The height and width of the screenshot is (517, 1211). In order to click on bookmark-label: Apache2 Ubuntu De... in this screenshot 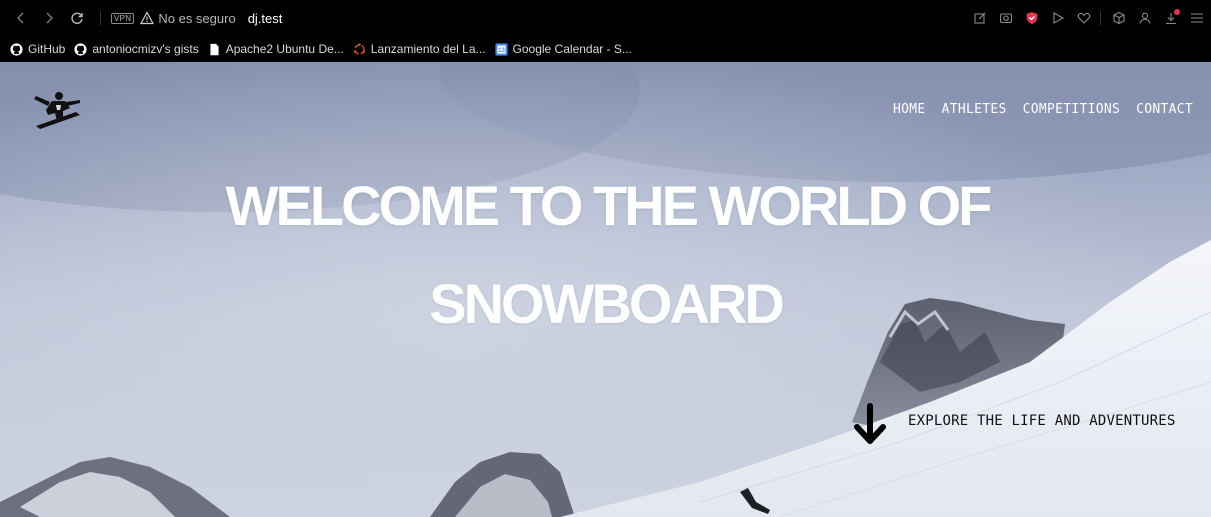, I will do `click(284, 49)`.